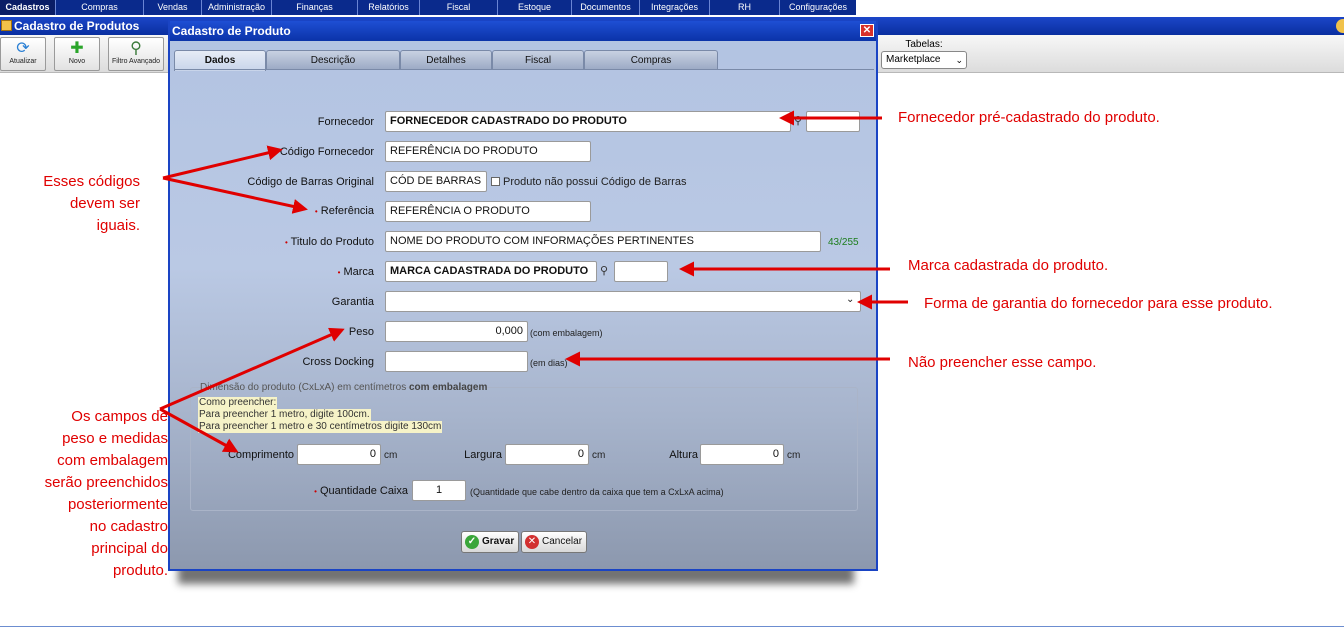 The width and height of the screenshot is (1344, 630). I want to click on tab-detalhes: Detalhes, so click(446, 60).